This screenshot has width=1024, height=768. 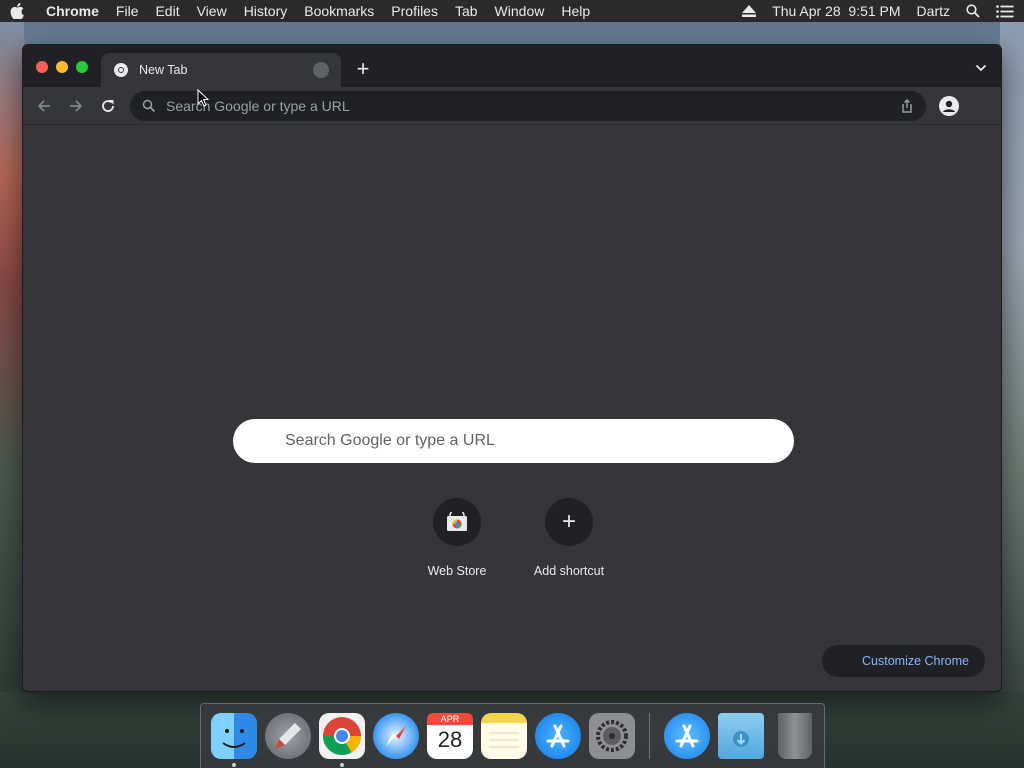 I want to click on menu-edit: Edit, so click(x=167, y=11).